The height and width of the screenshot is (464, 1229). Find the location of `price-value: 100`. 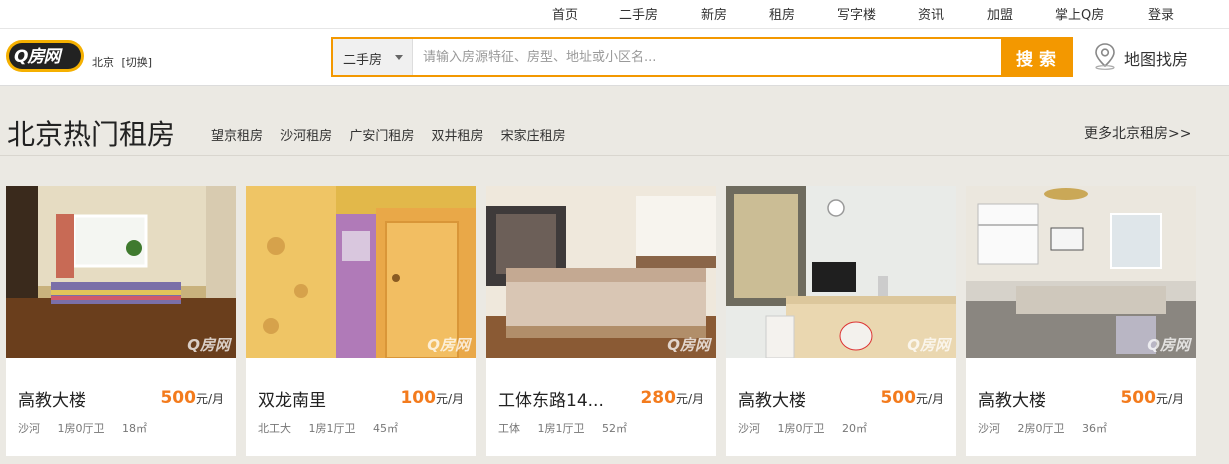

price-value: 100 is located at coordinates (418, 398).